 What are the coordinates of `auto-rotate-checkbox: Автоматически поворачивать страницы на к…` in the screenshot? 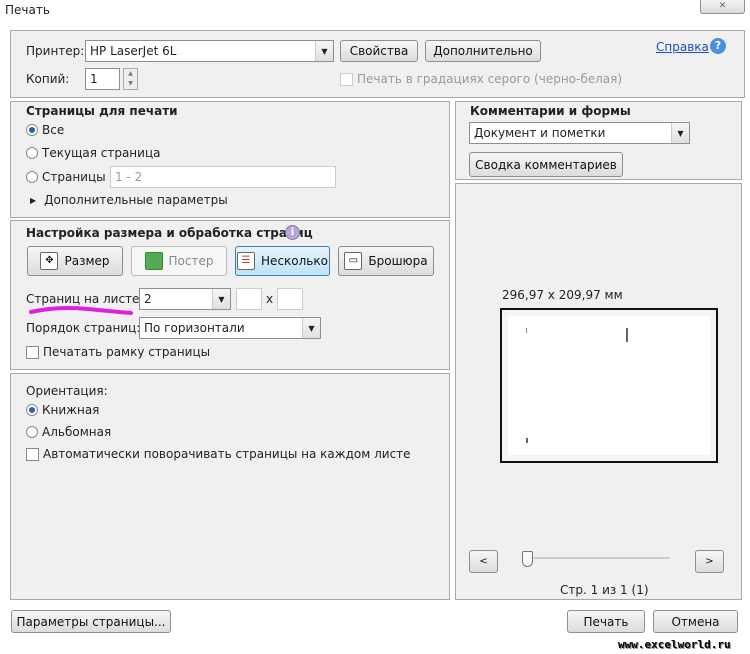 It's located at (218, 454).